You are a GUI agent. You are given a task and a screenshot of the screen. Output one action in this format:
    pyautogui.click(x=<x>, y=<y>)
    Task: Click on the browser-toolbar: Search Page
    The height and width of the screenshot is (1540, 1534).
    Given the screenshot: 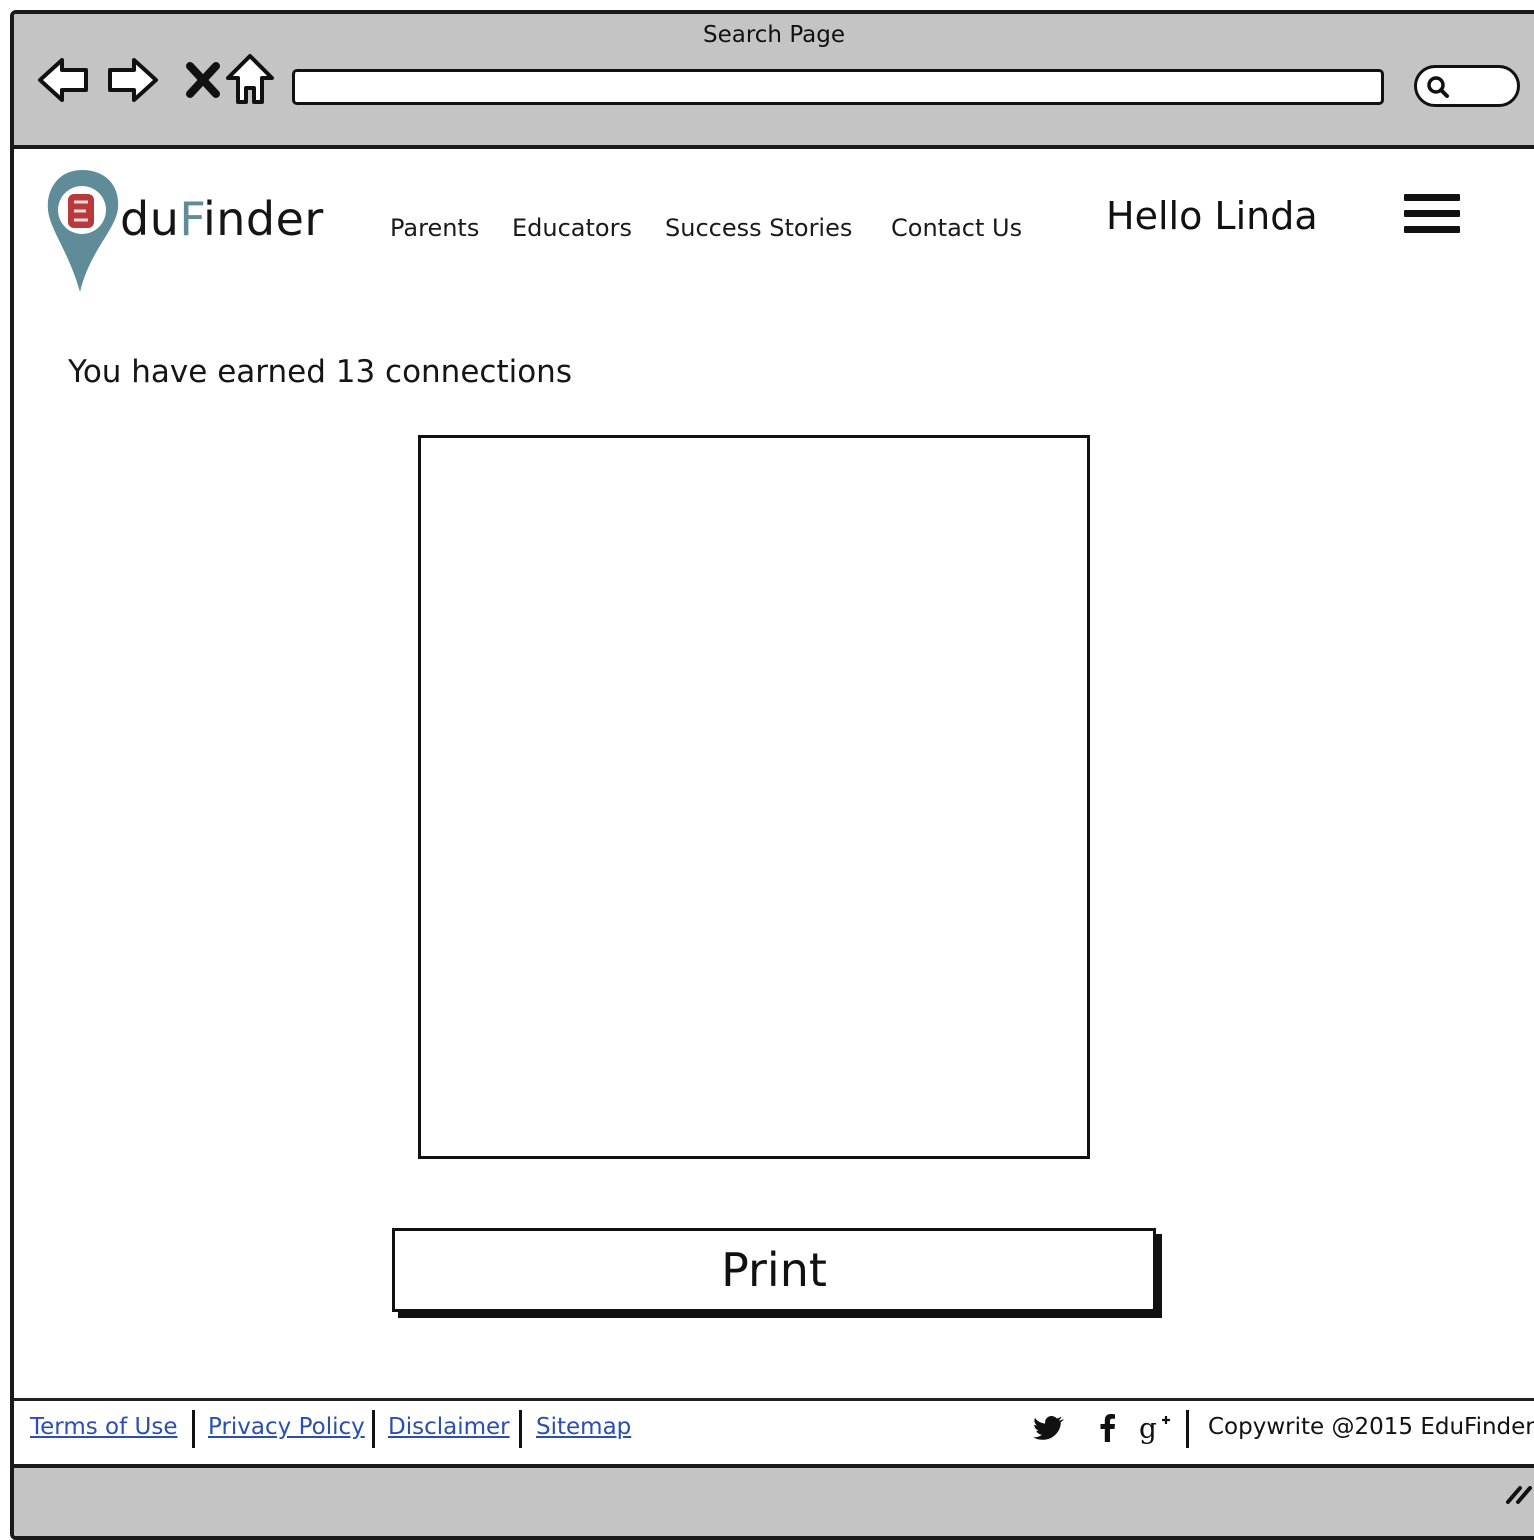 What is the action you would take?
    pyautogui.click(x=774, y=81)
    